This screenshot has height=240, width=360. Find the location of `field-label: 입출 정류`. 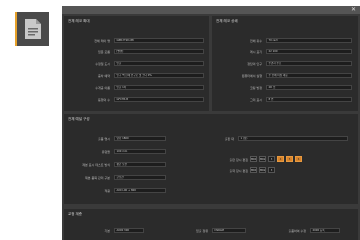

field-label: 입출 정류 is located at coordinates (202, 231).